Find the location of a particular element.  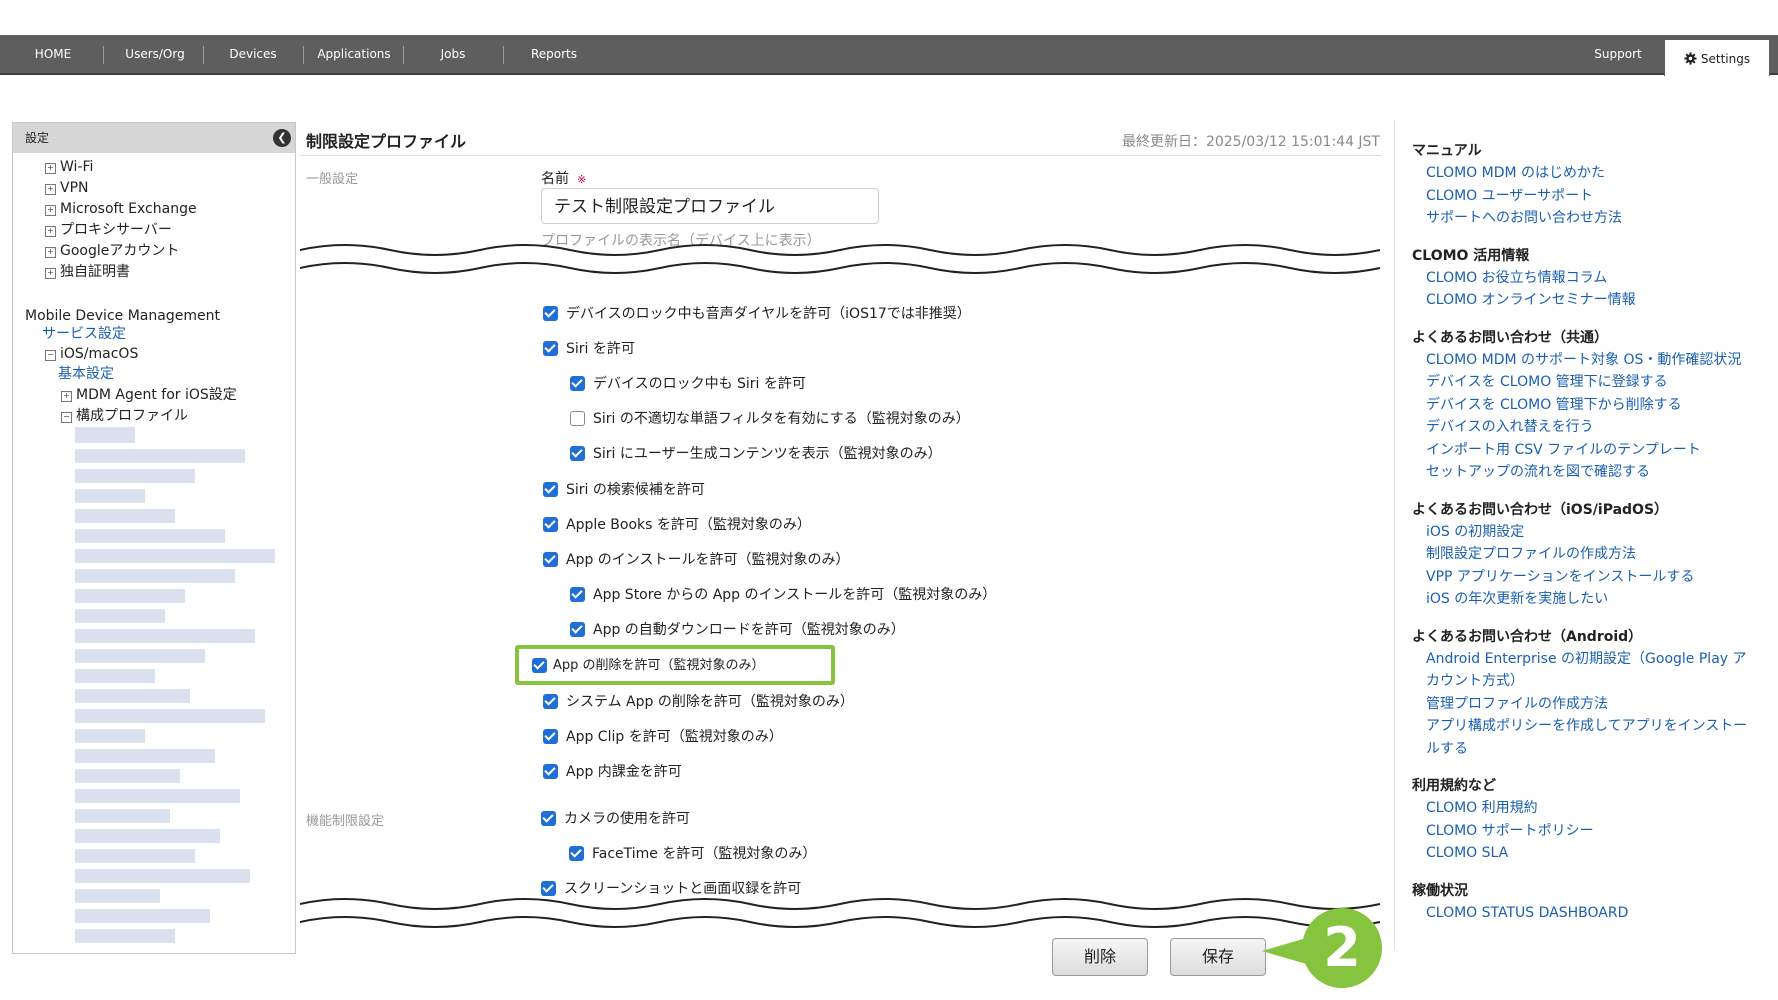

sidebar-item-mdm-agent: + MDM Agent for iOS設定 is located at coordinates (149, 395).